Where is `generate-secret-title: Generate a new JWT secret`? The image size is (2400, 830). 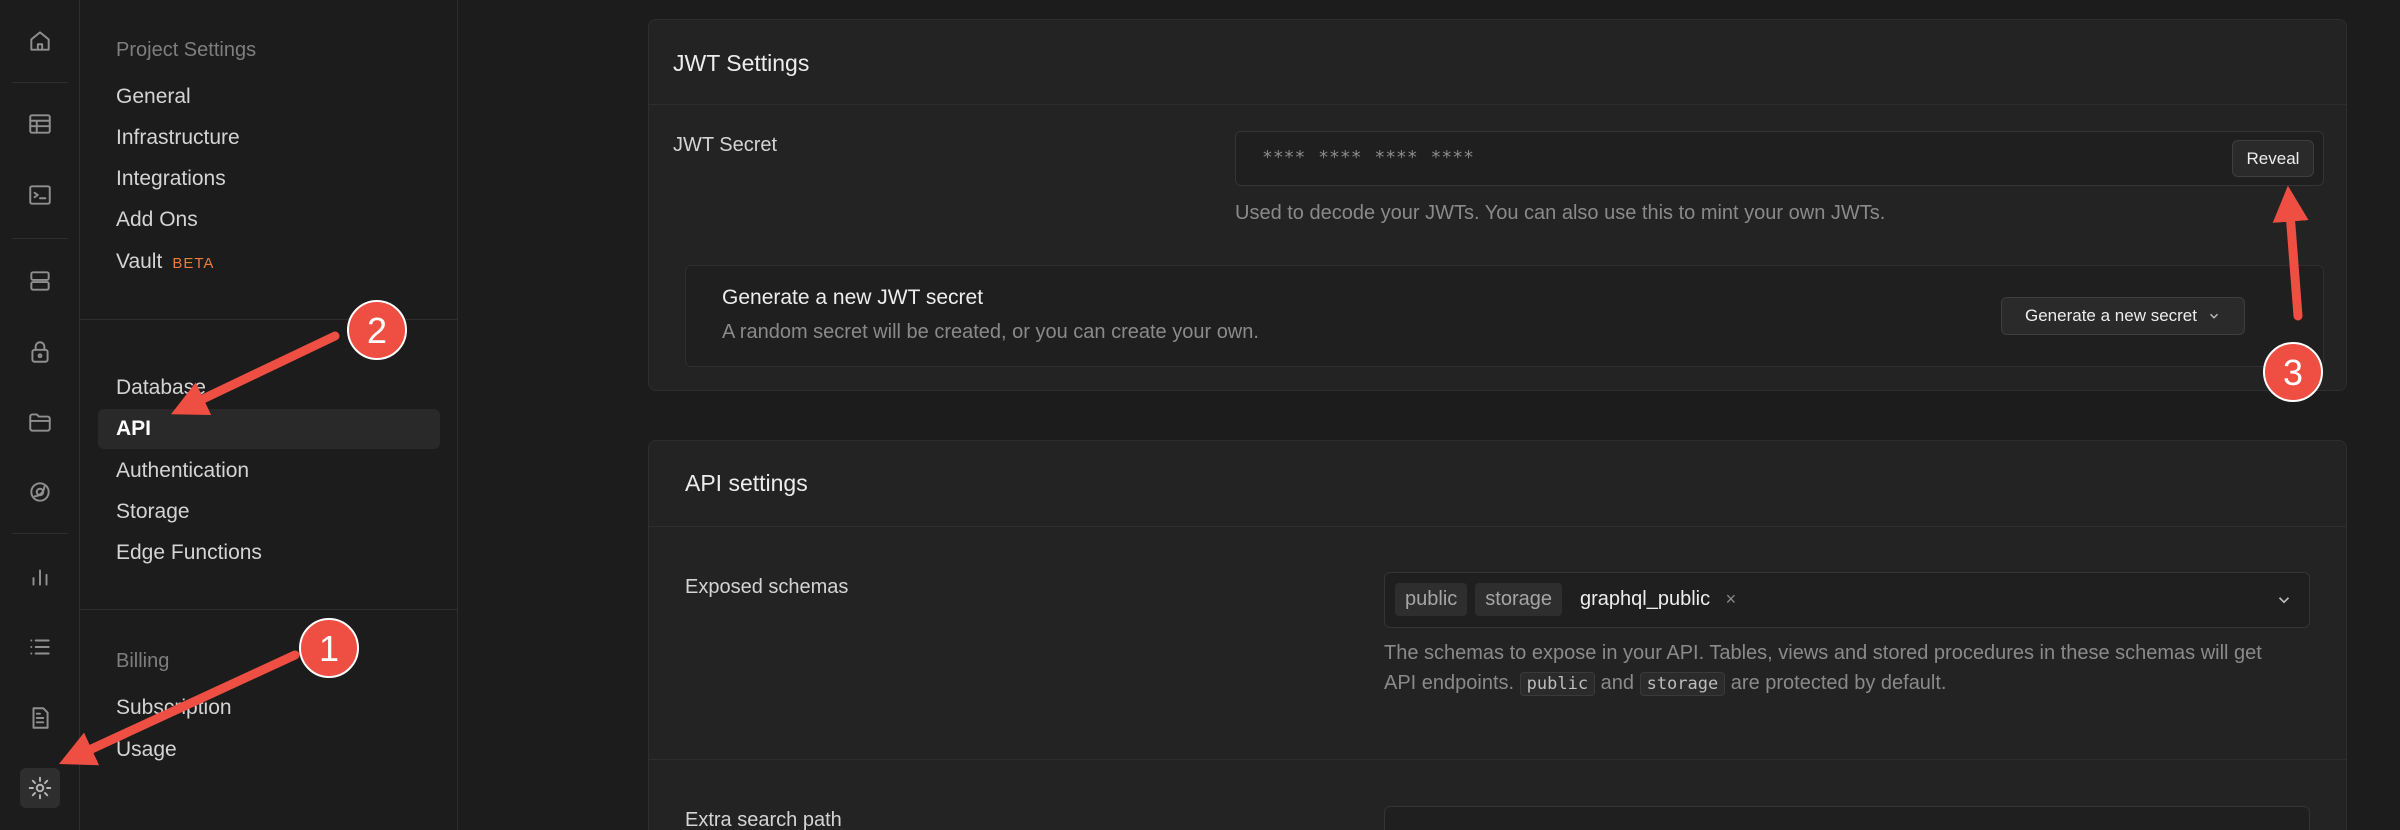
generate-secret-title: Generate a new JWT secret is located at coordinates (853, 297).